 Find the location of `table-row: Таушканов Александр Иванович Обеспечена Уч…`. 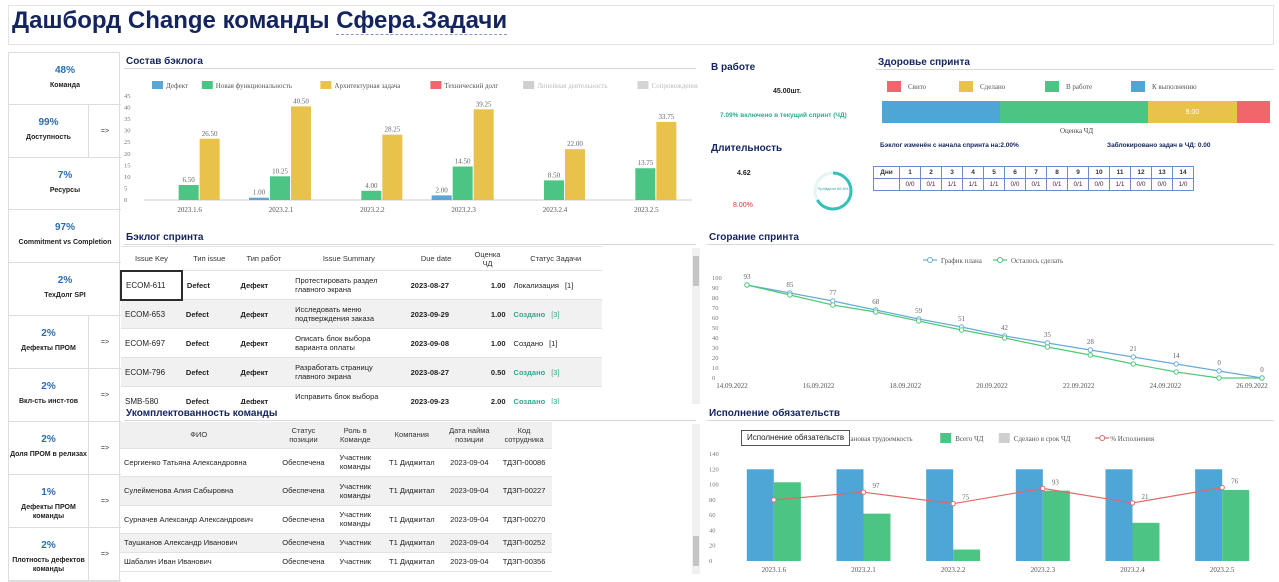

table-row: Таушканов Александр Иванович Обеспечена Уч… is located at coordinates (336, 543).